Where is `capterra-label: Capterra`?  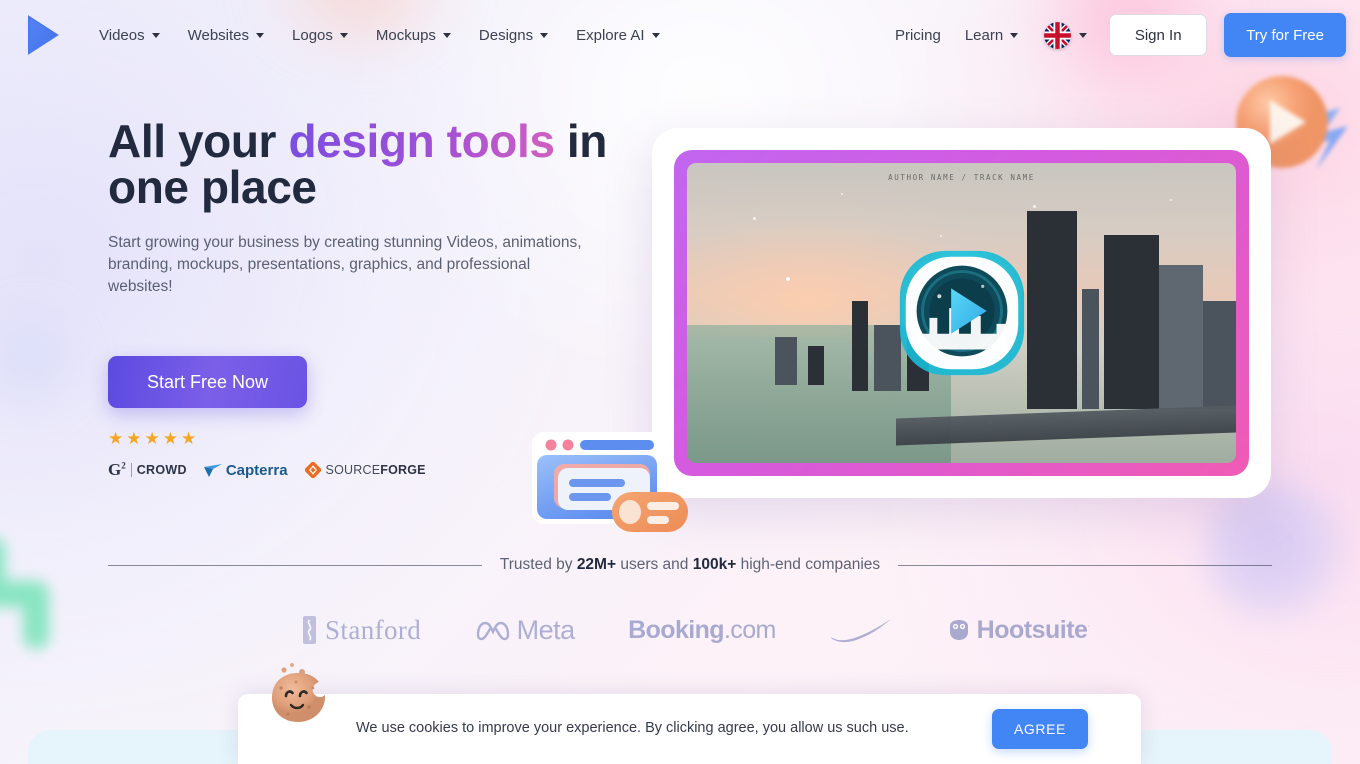 capterra-label: Capterra is located at coordinates (256, 470).